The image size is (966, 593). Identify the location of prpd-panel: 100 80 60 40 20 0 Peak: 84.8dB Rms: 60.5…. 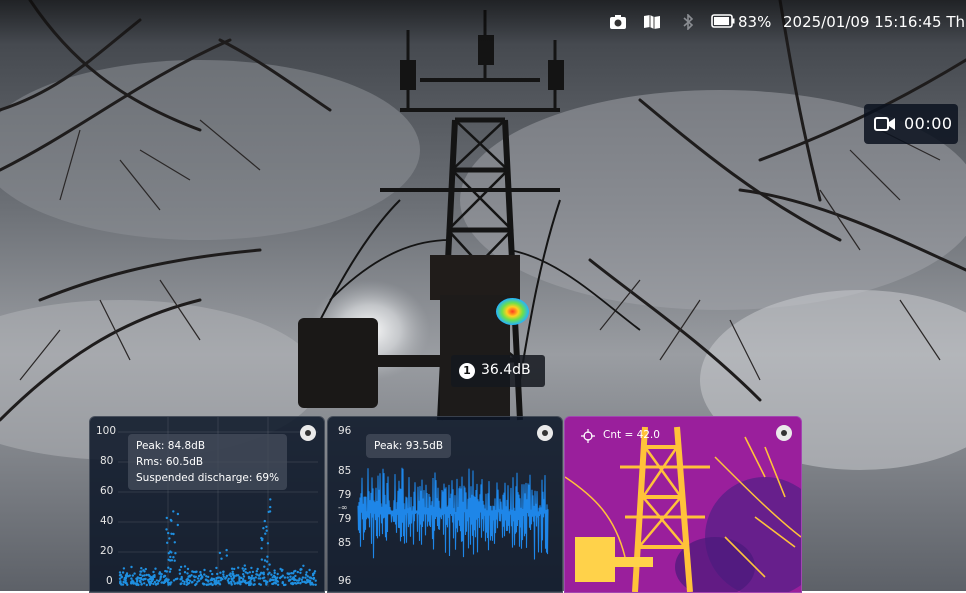
(207, 504).